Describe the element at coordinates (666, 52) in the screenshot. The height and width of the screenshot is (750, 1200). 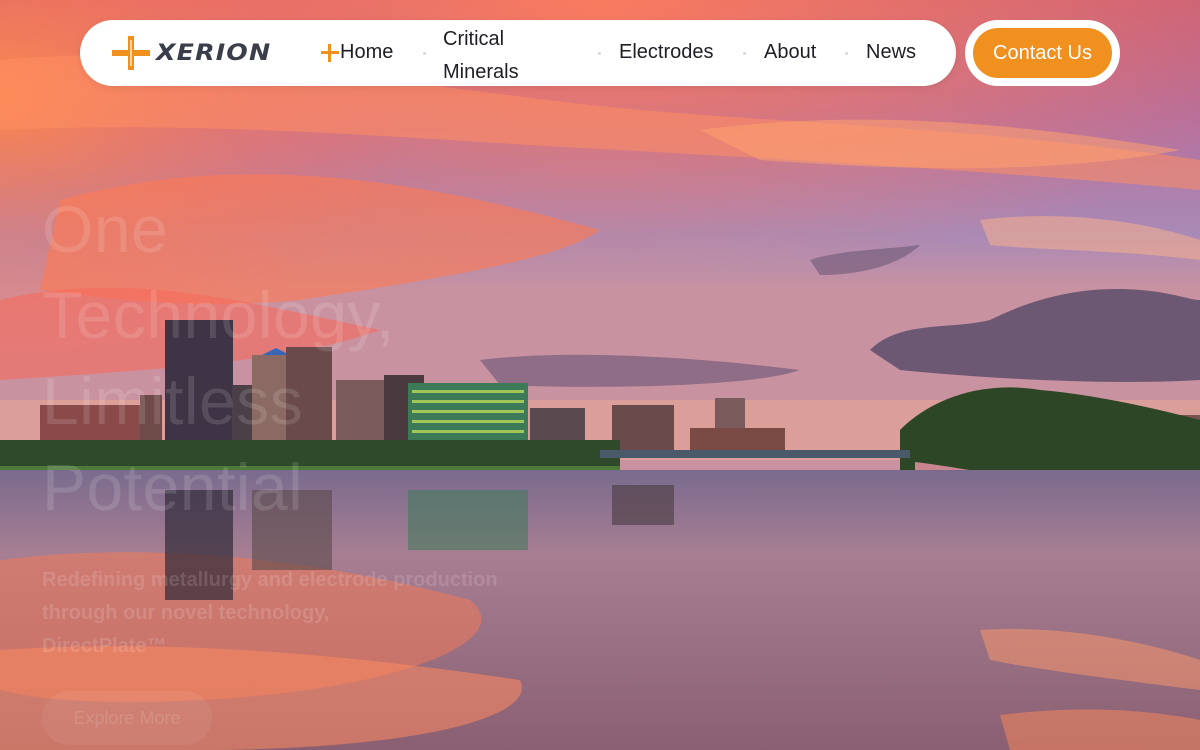
I see `nav-item-electrodes: Electrodes` at that location.